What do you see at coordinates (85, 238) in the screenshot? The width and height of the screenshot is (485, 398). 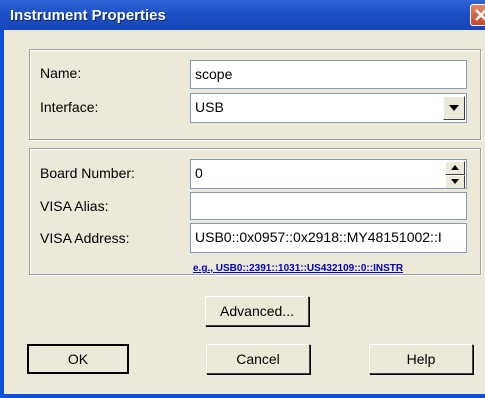 I see `visa-address-label: VISA Address:` at bounding box center [85, 238].